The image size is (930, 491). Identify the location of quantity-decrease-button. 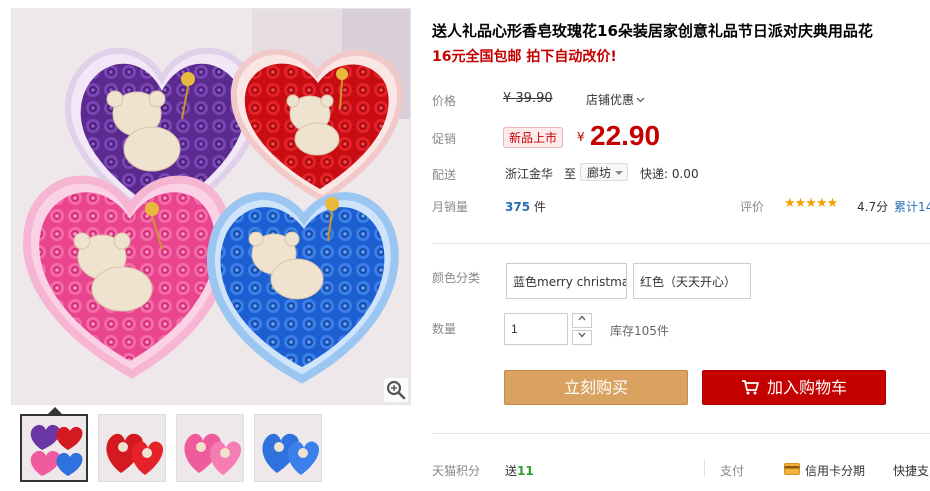
(582, 337).